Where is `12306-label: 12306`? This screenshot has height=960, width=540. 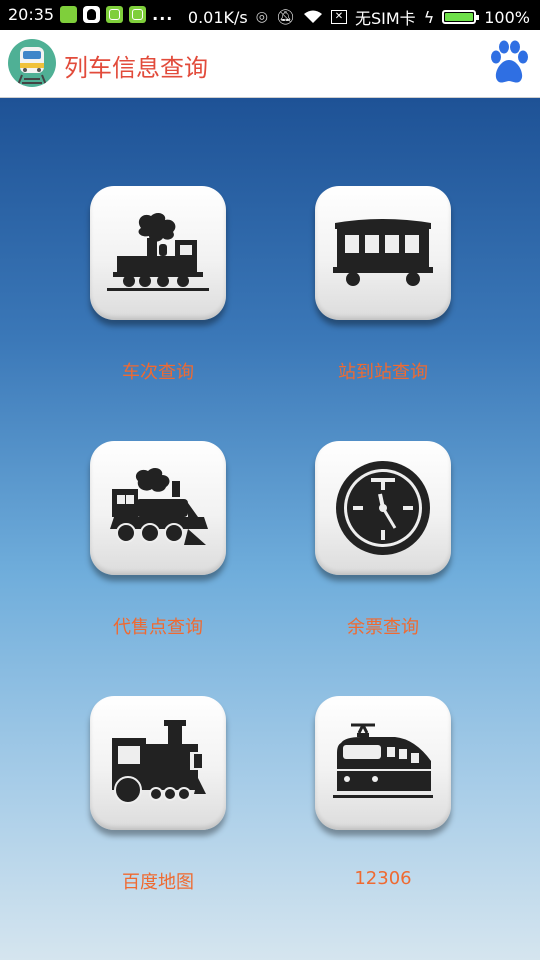
12306-label: 12306 is located at coordinates (383, 878).